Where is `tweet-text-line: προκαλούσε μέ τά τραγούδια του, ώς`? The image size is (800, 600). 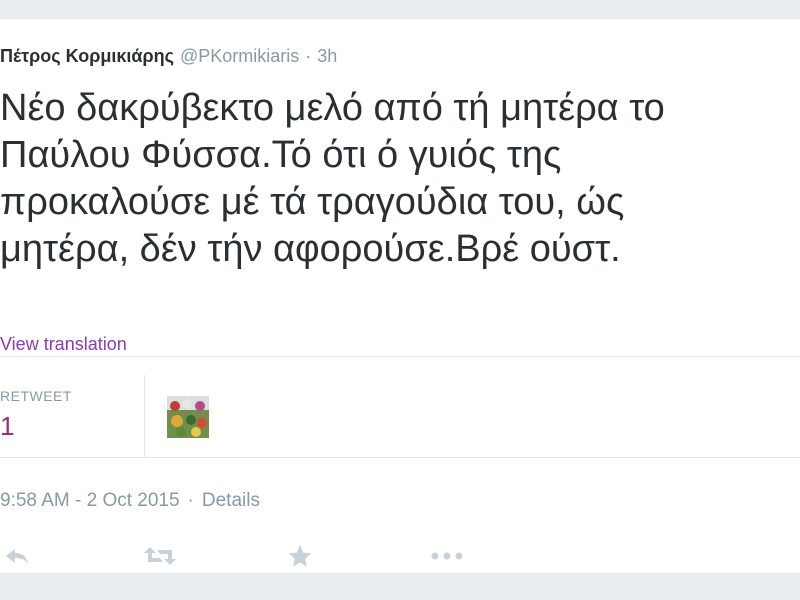
tweet-text-line: προκαλούσε μέ τά τραγούδια του, ώς is located at coordinates (312, 202).